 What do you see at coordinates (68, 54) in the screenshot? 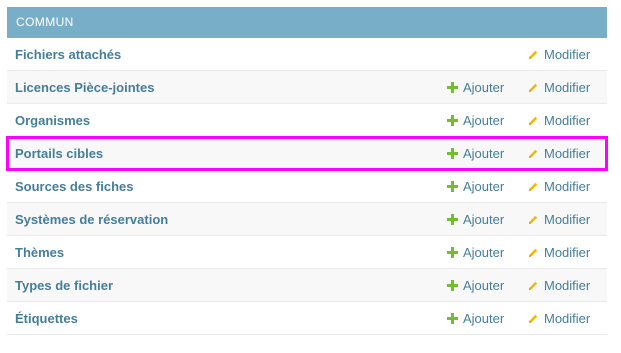
I see `model-link: Fichiers attachés` at bounding box center [68, 54].